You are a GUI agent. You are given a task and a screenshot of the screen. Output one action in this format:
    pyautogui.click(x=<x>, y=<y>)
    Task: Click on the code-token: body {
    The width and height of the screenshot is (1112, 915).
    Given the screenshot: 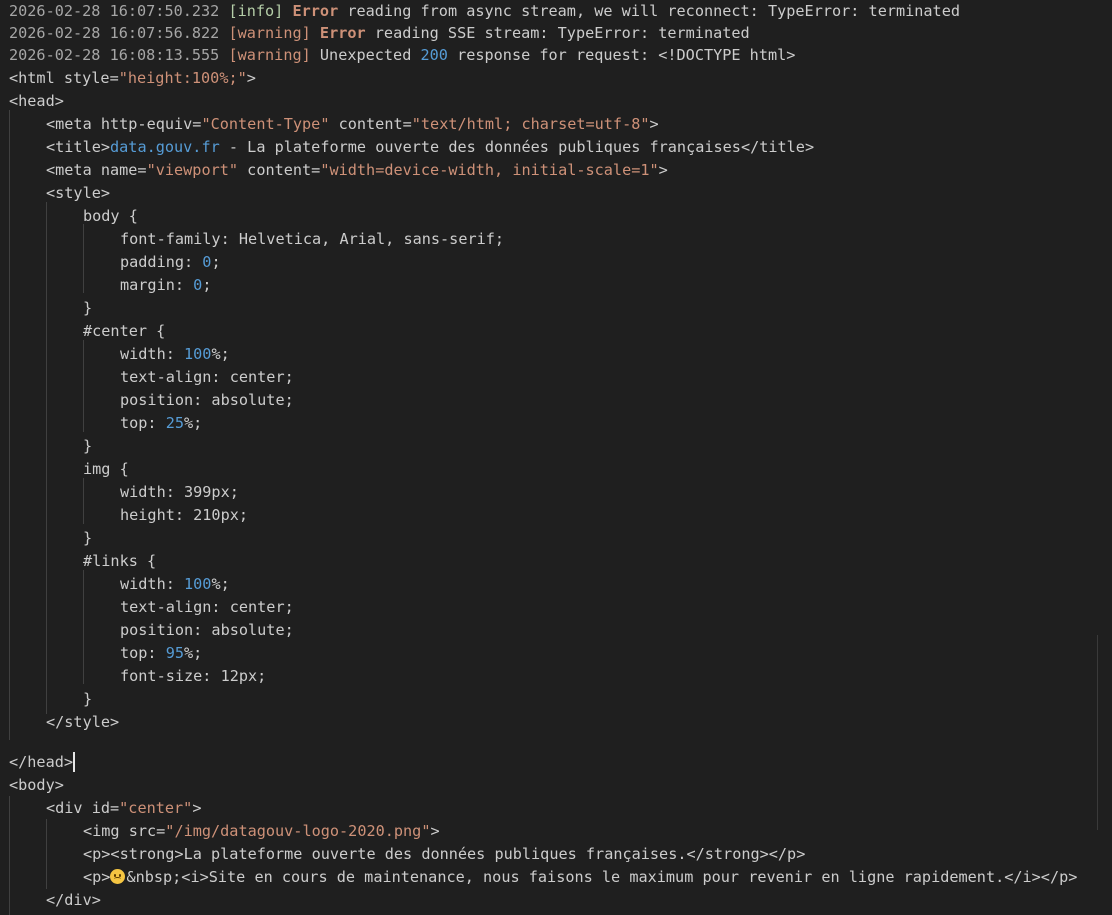 What is the action you would take?
    pyautogui.click(x=110, y=216)
    